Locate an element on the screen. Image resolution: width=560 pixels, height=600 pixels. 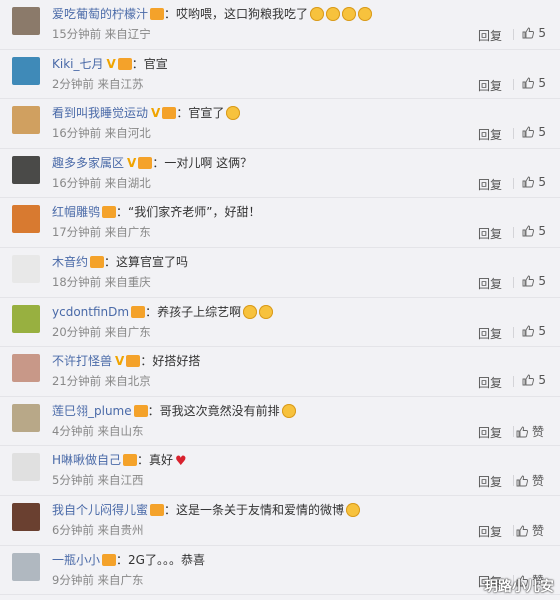
username-link: ycdontfinDm is located at coordinates (90, 312).